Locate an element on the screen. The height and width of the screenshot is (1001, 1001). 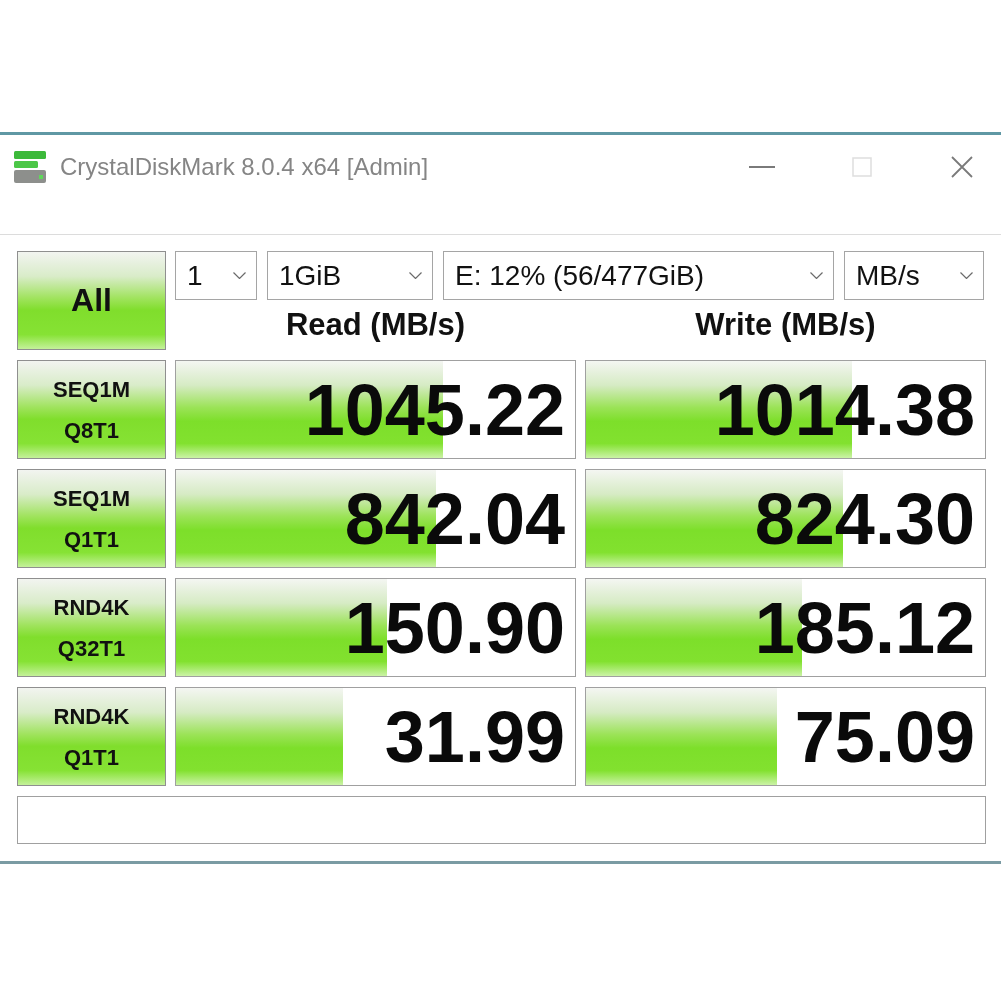
result-value: 150.90 is located at coordinates (455, 627).